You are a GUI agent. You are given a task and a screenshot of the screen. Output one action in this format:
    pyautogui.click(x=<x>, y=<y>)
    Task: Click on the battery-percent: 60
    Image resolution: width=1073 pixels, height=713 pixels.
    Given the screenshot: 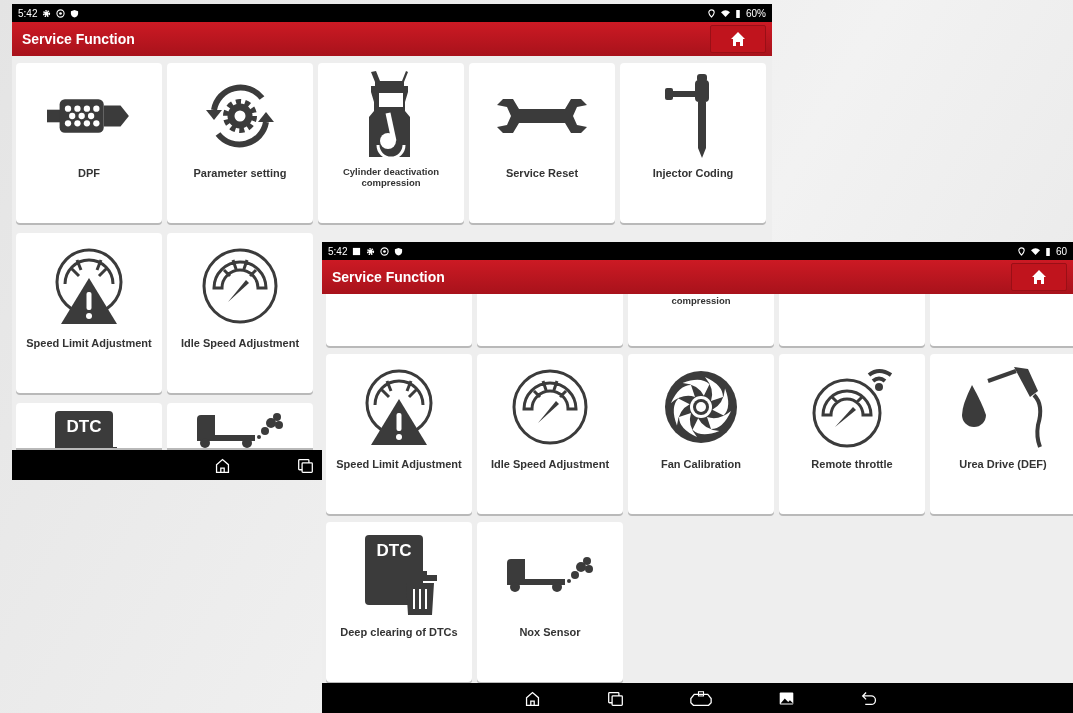 What is the action you would take?
    pyautogui.click(x=1061, y=251)
    